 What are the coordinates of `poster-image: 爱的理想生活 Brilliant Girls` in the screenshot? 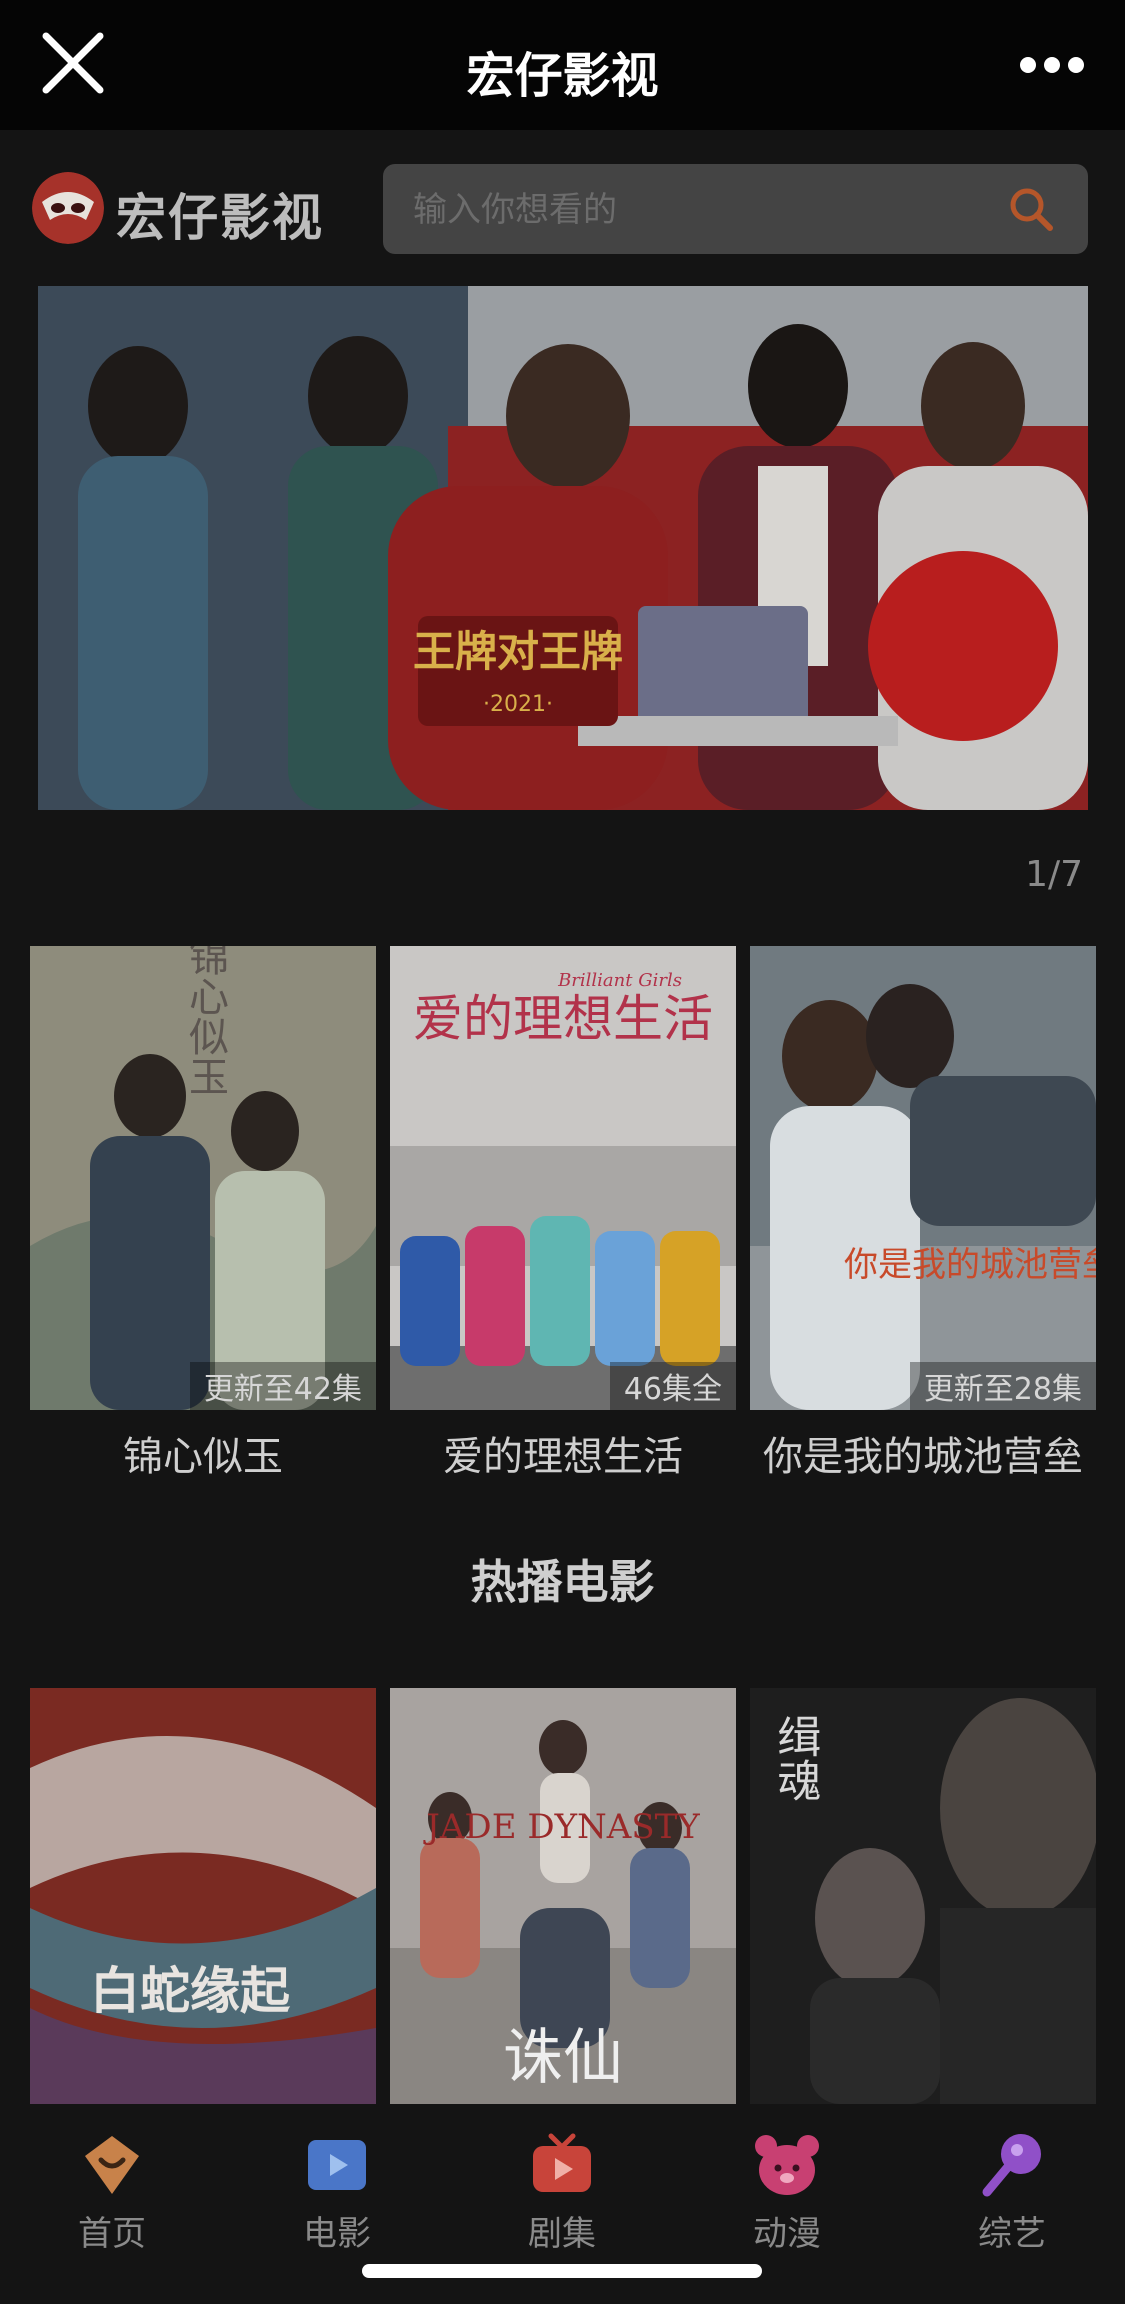 It's located at (563, 1178).